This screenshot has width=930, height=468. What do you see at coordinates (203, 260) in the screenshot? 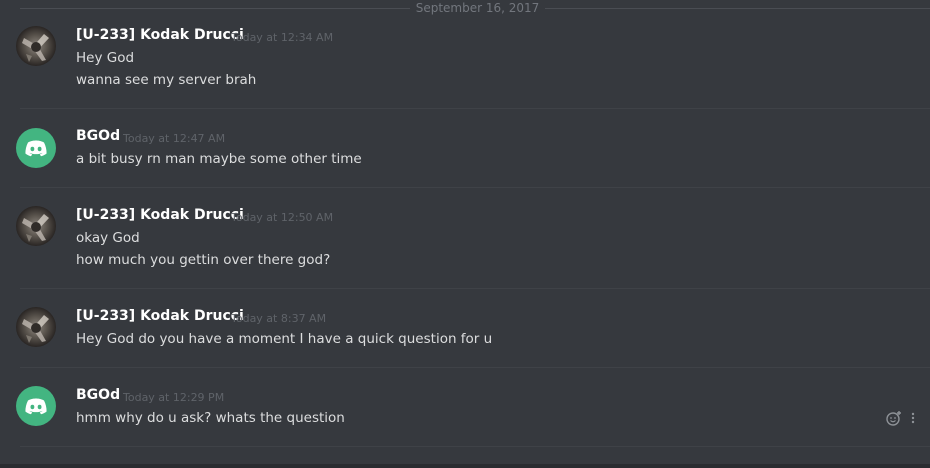
I see `message-text: how much you gettin over there god?` at bounding box center [203, 260].